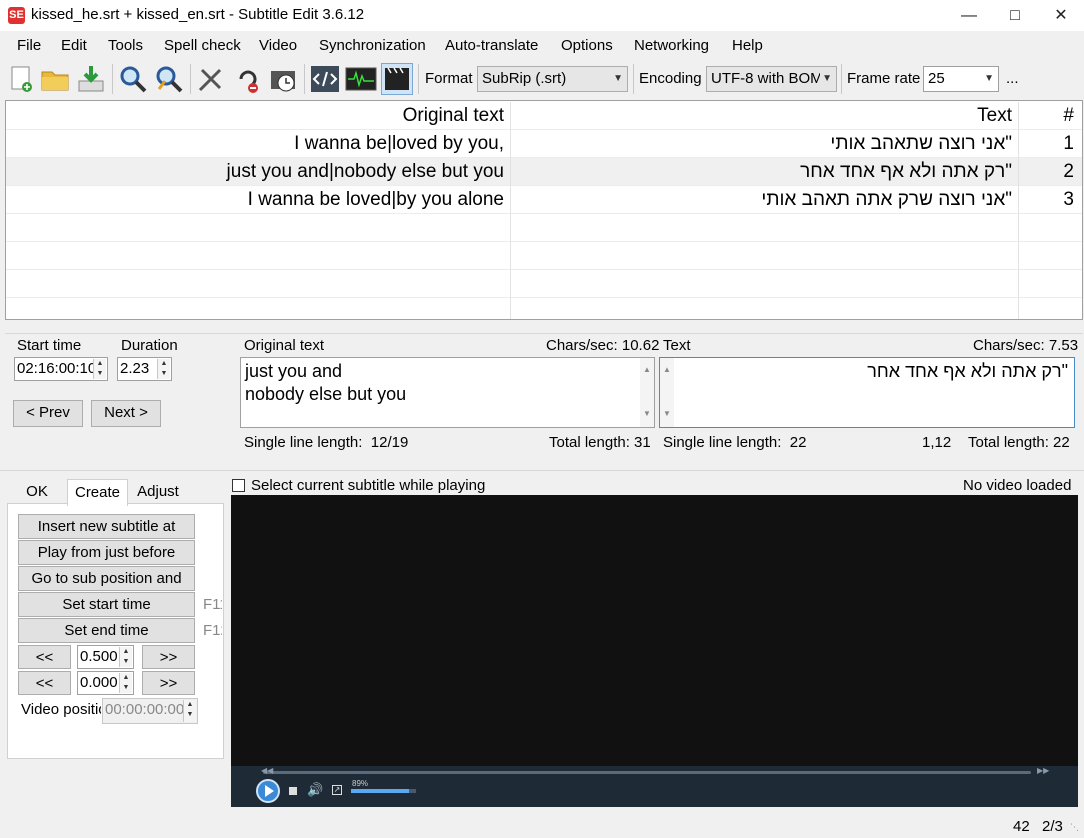  What do you see at coordinates (105, 683) in the screenshot?
I see `step-size-input-2: 0.000 ▲ ▼` at bounding box center [105, 683].